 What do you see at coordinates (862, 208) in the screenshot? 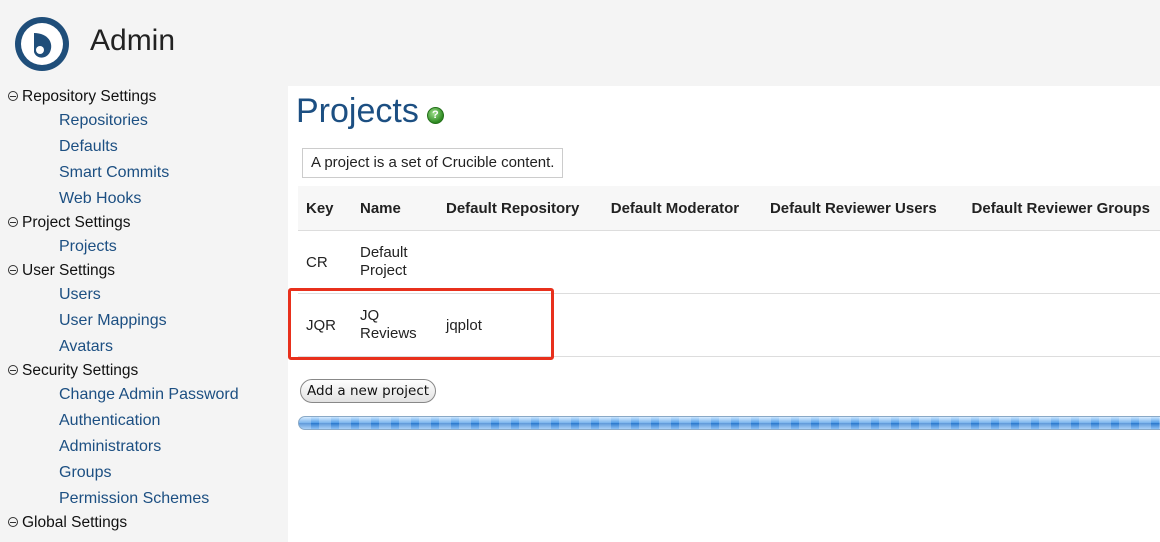
I see `column-header-default-reviewer-users: Default Reviewer Users` at bounding box center [862, 208].